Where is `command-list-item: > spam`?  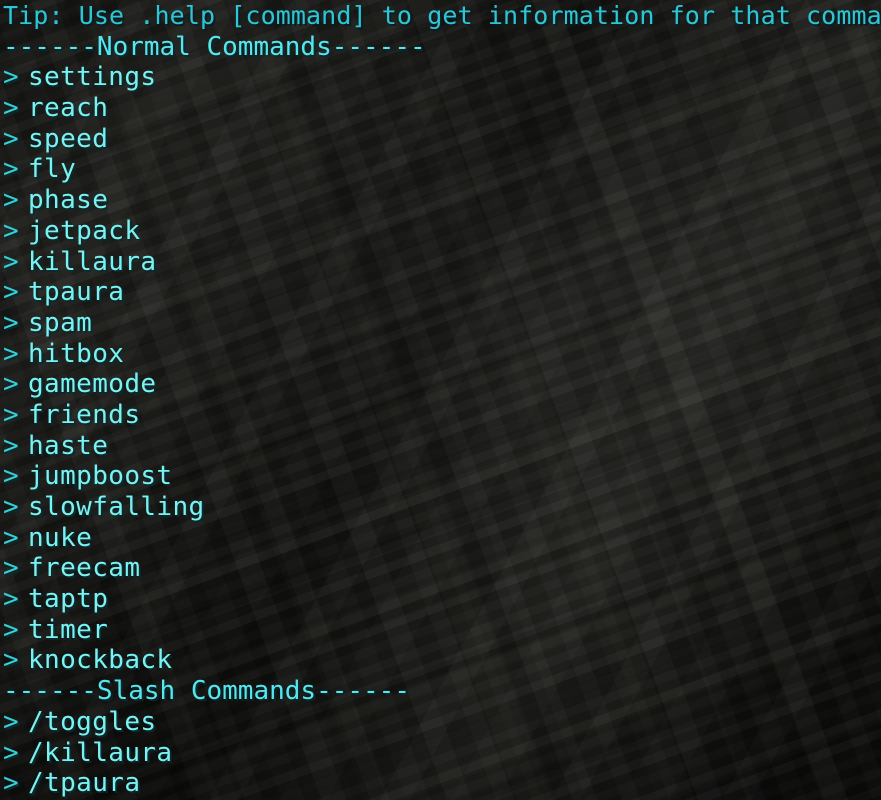
command-list-item: > spam is located at coordinates (440, 323).